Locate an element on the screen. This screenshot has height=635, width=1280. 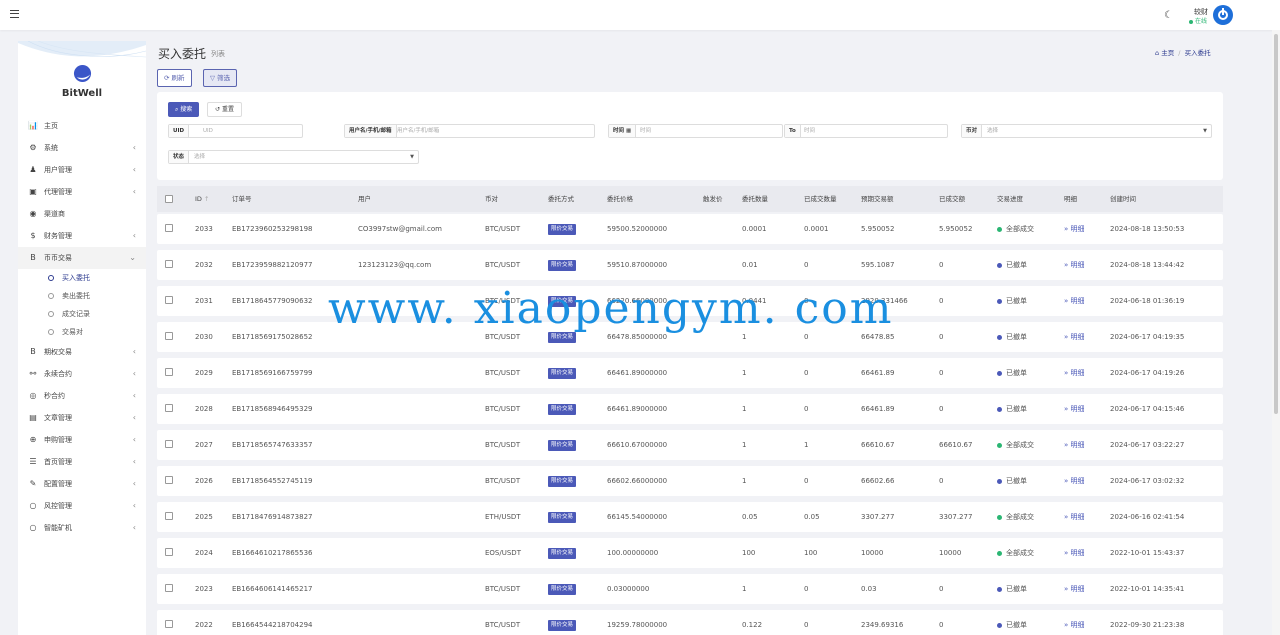
page-scrollbar is located at coordinates (1276, 332).